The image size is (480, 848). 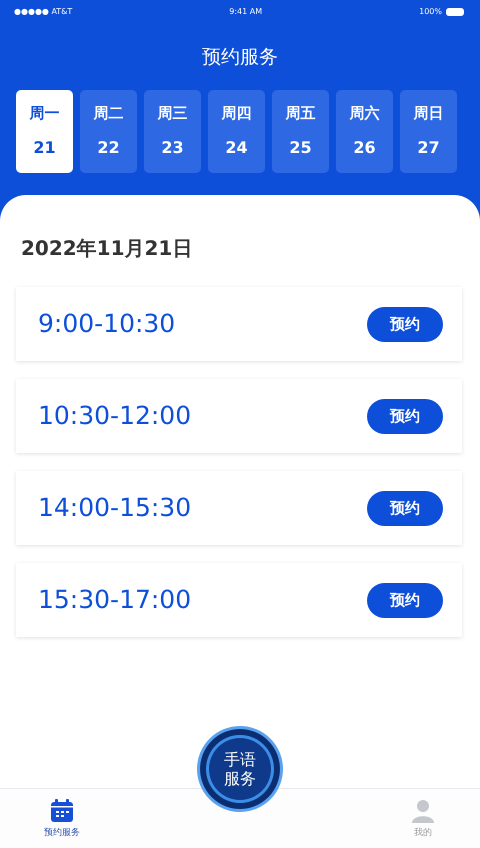 What do you see at coordinates (430, 12) in the screenshot?
I see `battery-text: 100%` at bounding box center [430, 12].